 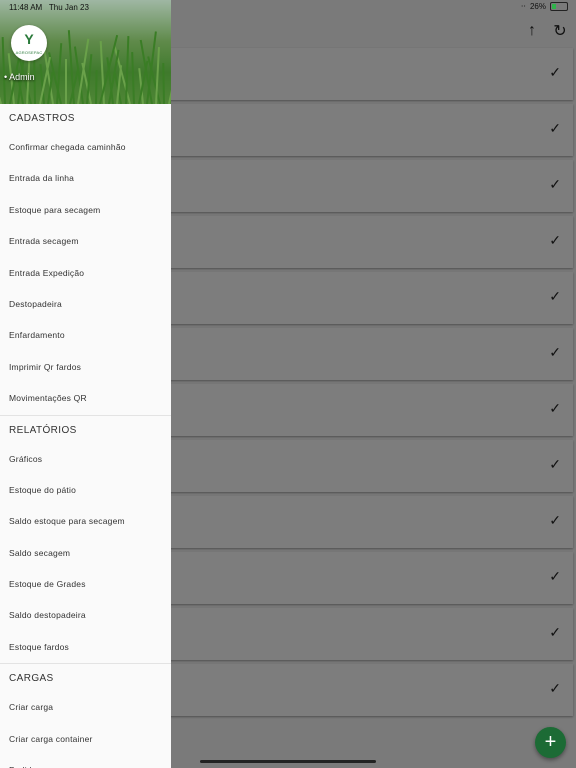 What do you see at coordinates (532, 31) in the screenshot?
I see `arrow-up-icon: ↑` at bounding box center [532, 31].